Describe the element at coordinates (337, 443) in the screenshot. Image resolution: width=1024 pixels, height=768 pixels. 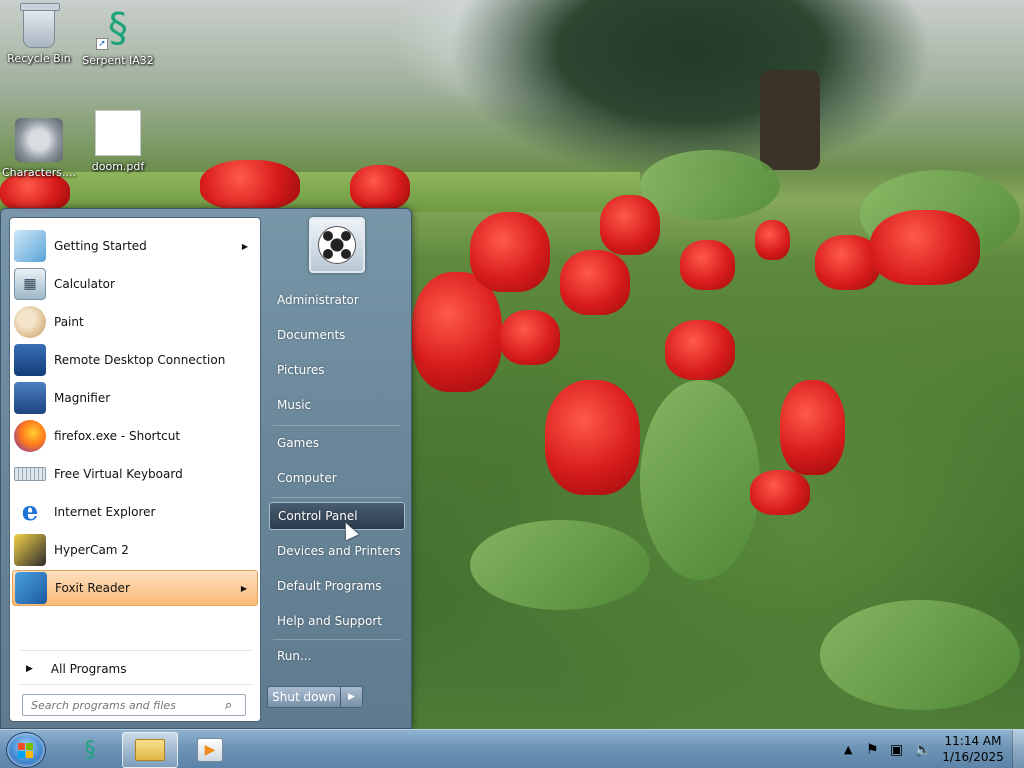
I see `menu-item-games: Games` at that location.